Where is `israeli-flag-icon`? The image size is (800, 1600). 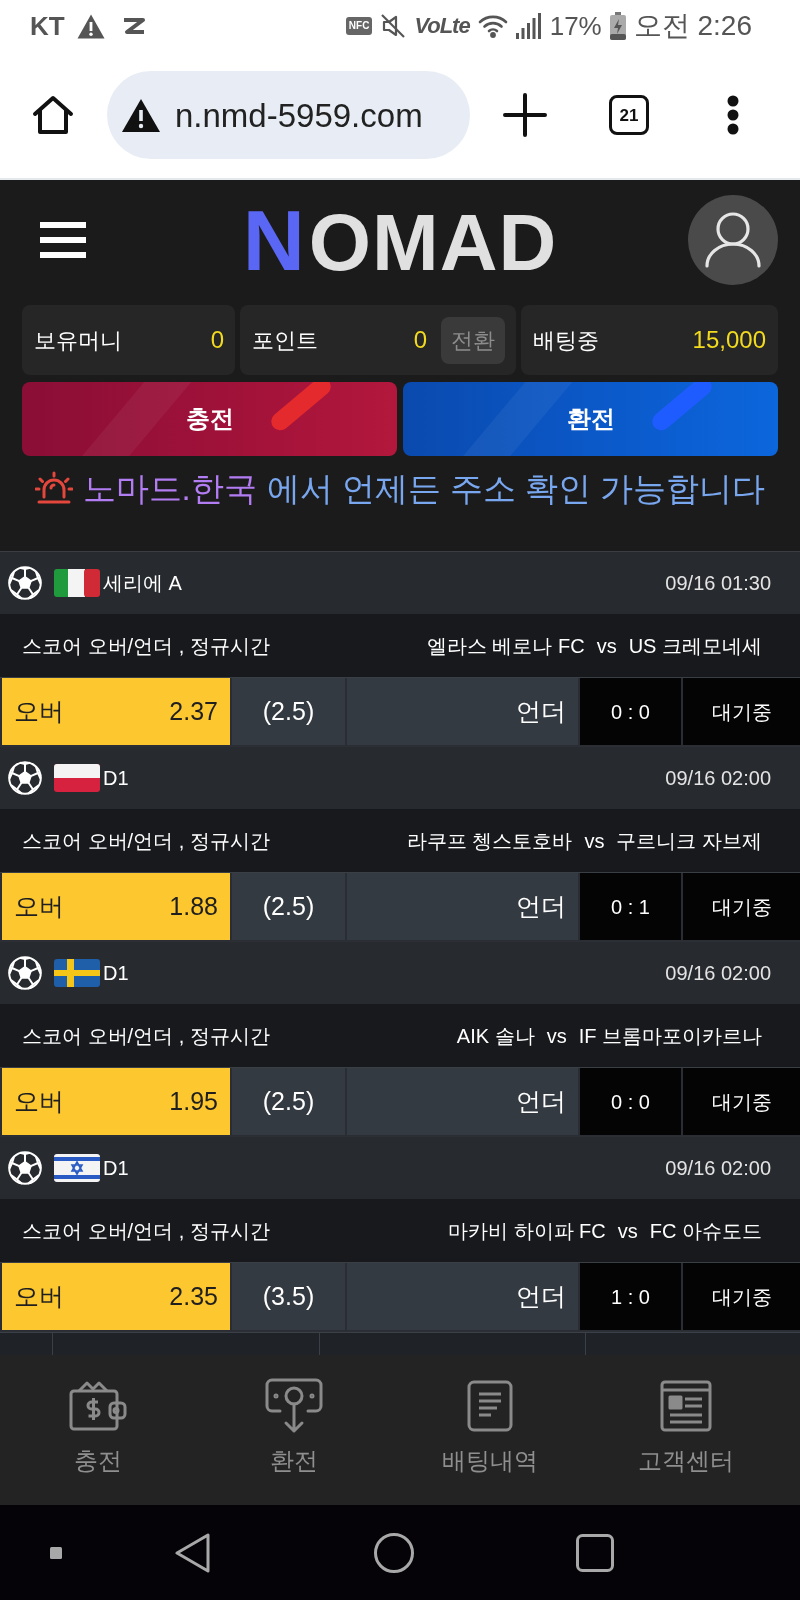 israeli-flag-icon is located at coordinates (77, 1168).